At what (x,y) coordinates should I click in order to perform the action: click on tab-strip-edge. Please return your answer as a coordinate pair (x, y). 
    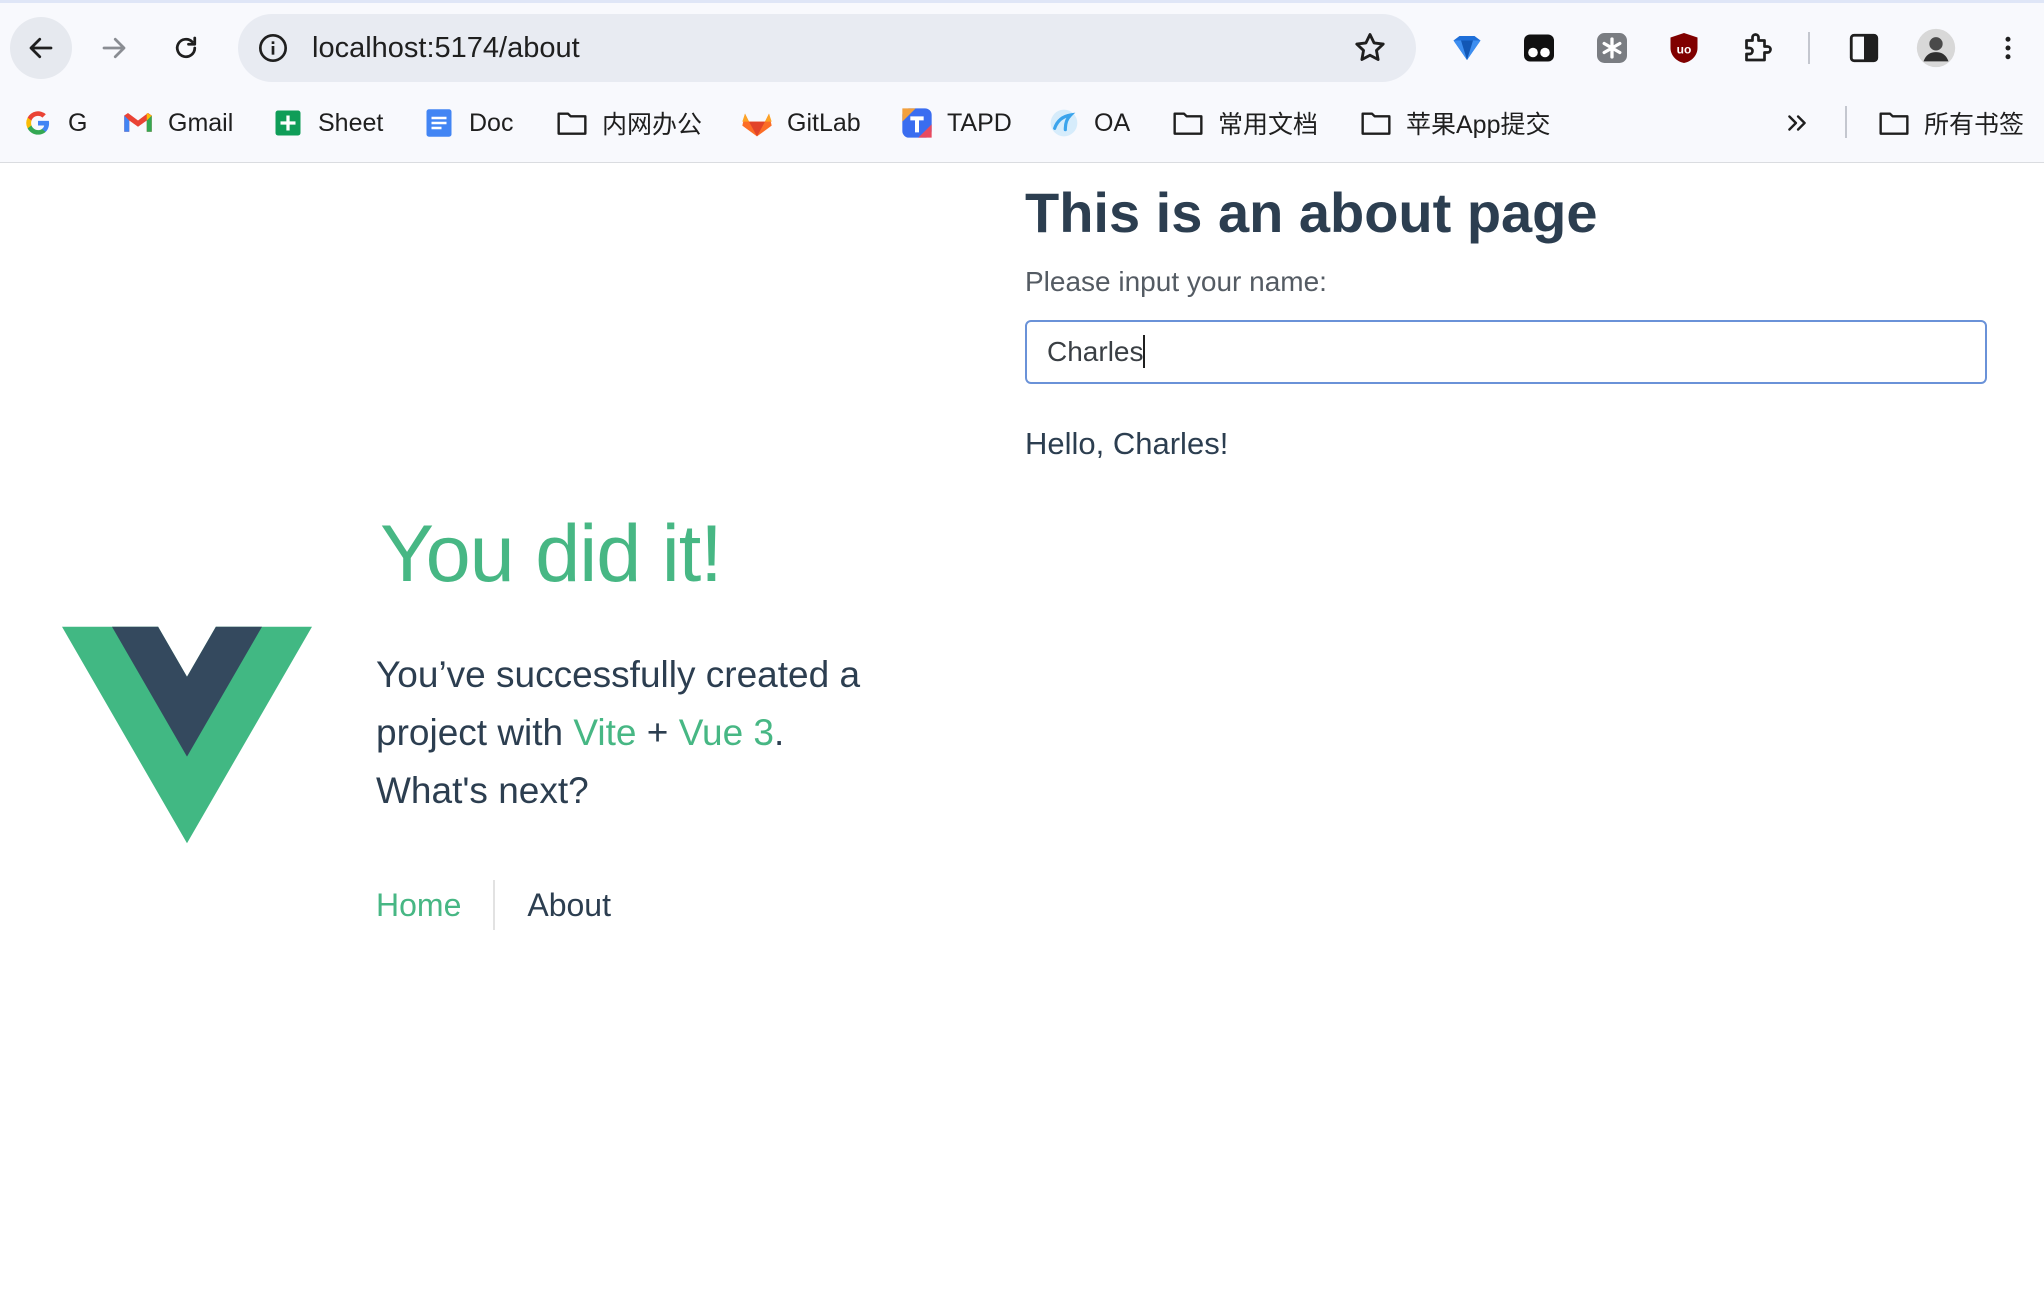
    Looking at the image, I should click on (1022, 1).